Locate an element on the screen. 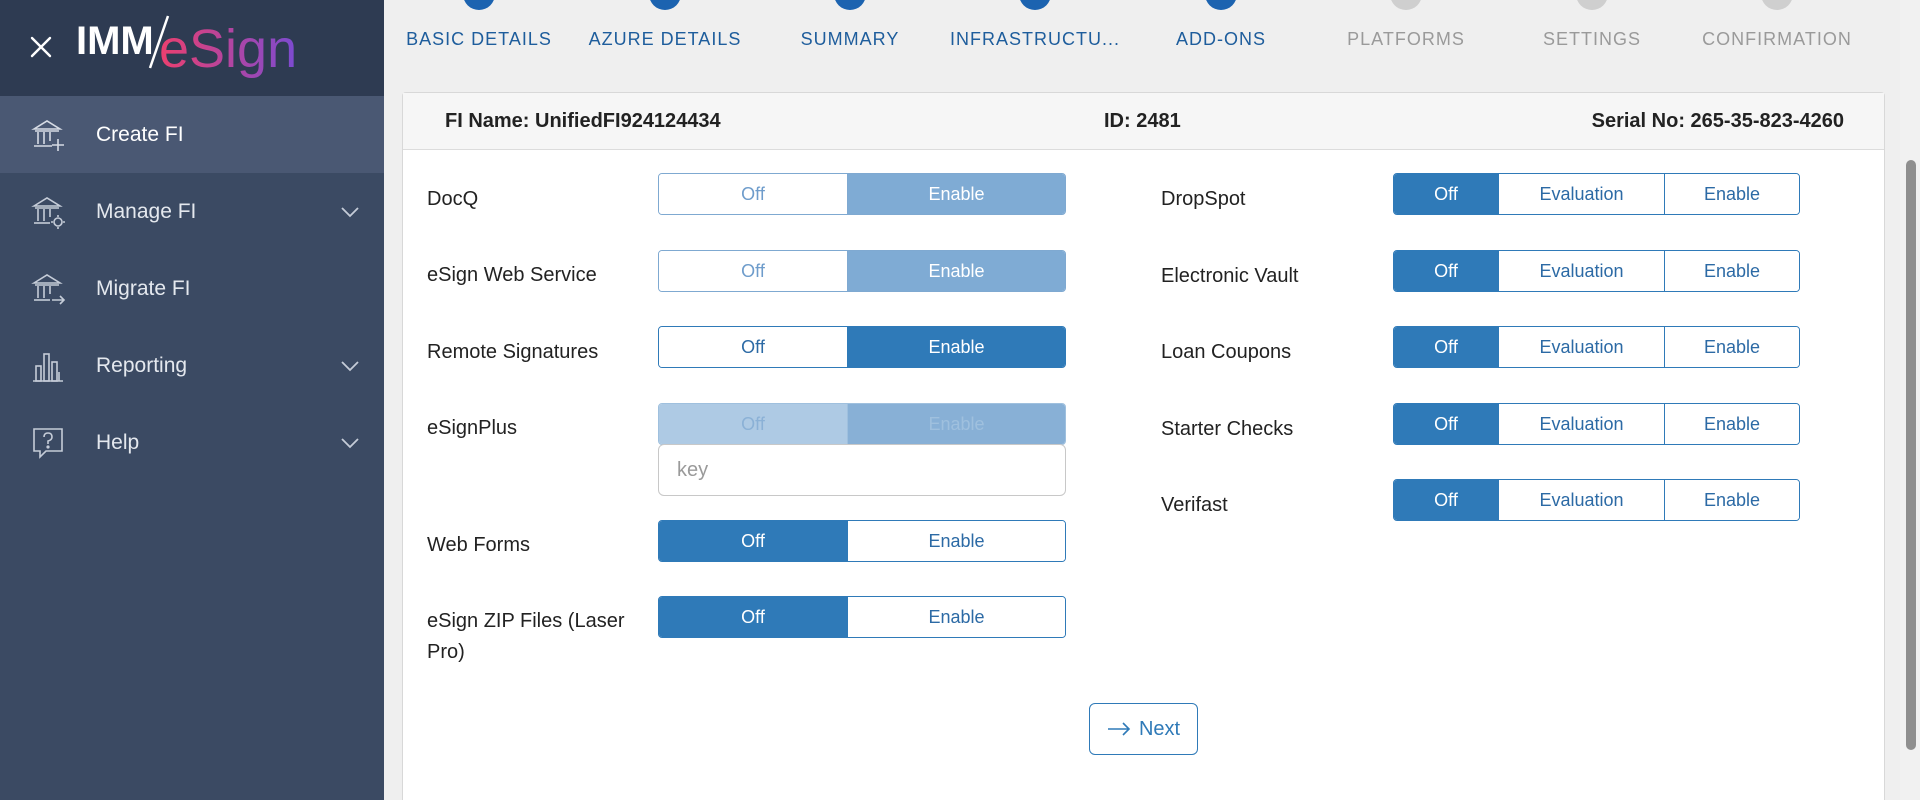 The height and width of the screenshot is (800, 1920). next-button: Next is located at coordinates (1143, 729).